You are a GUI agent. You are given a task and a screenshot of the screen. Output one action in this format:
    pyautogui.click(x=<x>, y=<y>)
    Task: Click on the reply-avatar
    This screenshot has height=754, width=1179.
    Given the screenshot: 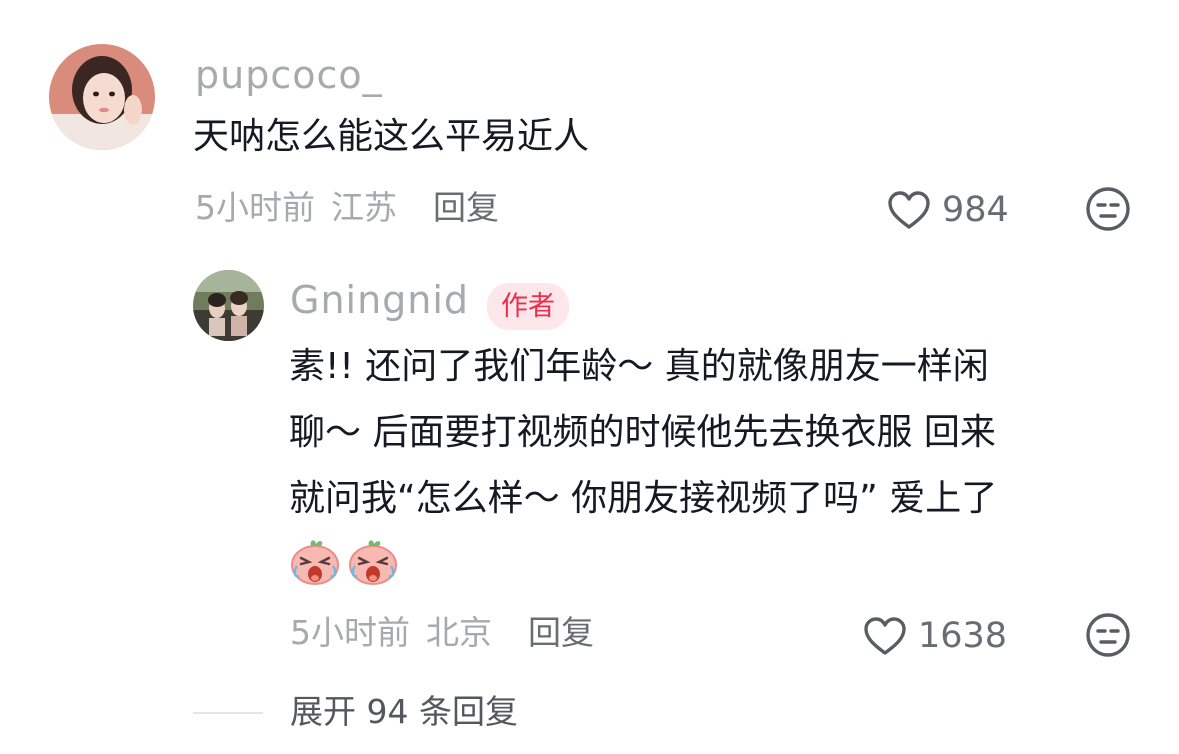 What is the action you would take?
    pyautogui.click(x=228, y=305)
    